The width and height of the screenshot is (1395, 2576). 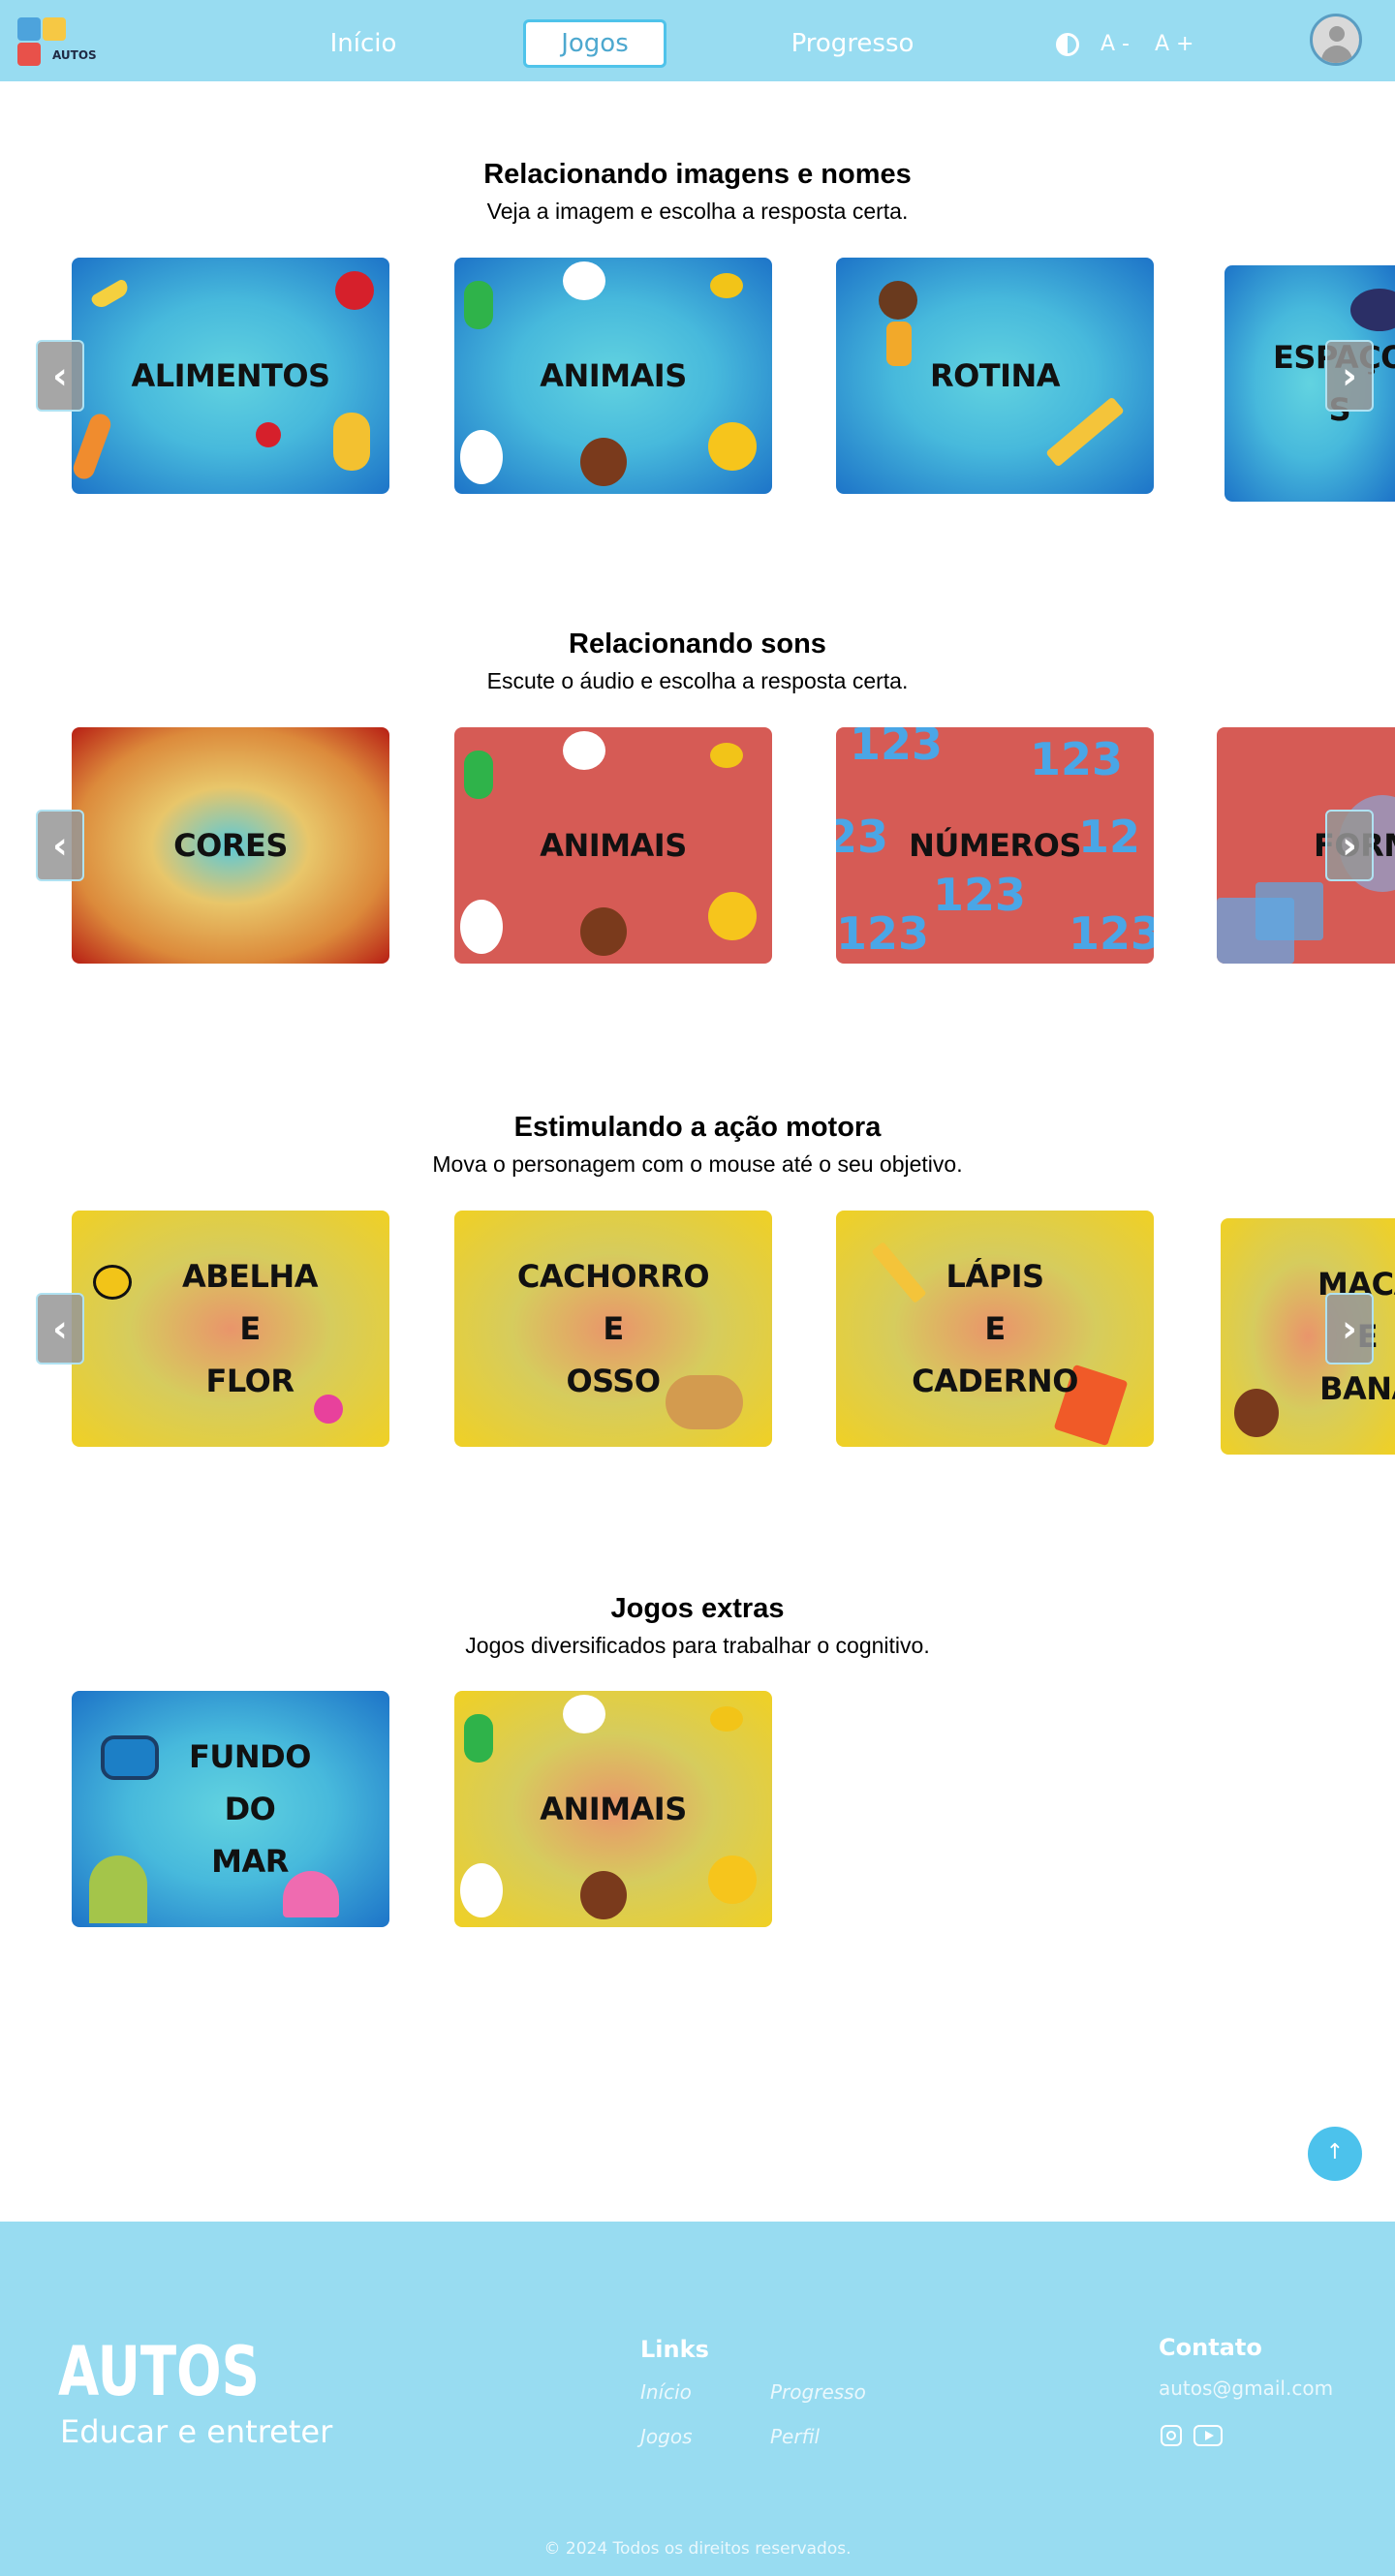 What do you see at coordinates (697, 2549) in the screenshot?
I see `copyright: © 2024 Todos os direitos reservados.` at bounding box center [697, 2549].